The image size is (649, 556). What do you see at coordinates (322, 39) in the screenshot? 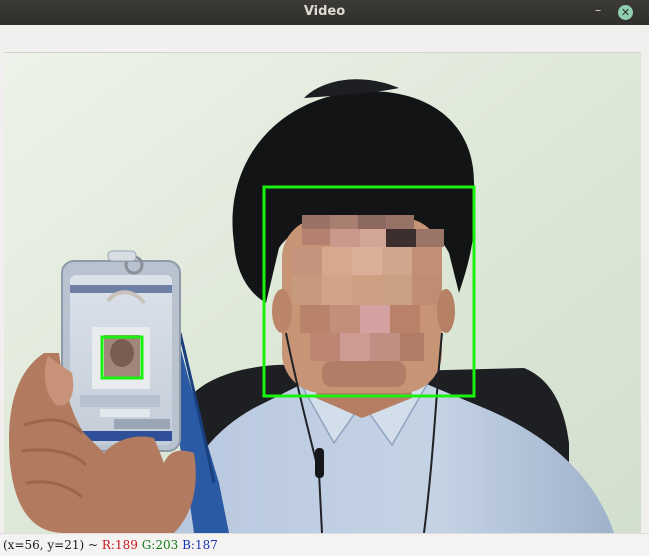
I see `toolbar` at bounding box center [322, 39].